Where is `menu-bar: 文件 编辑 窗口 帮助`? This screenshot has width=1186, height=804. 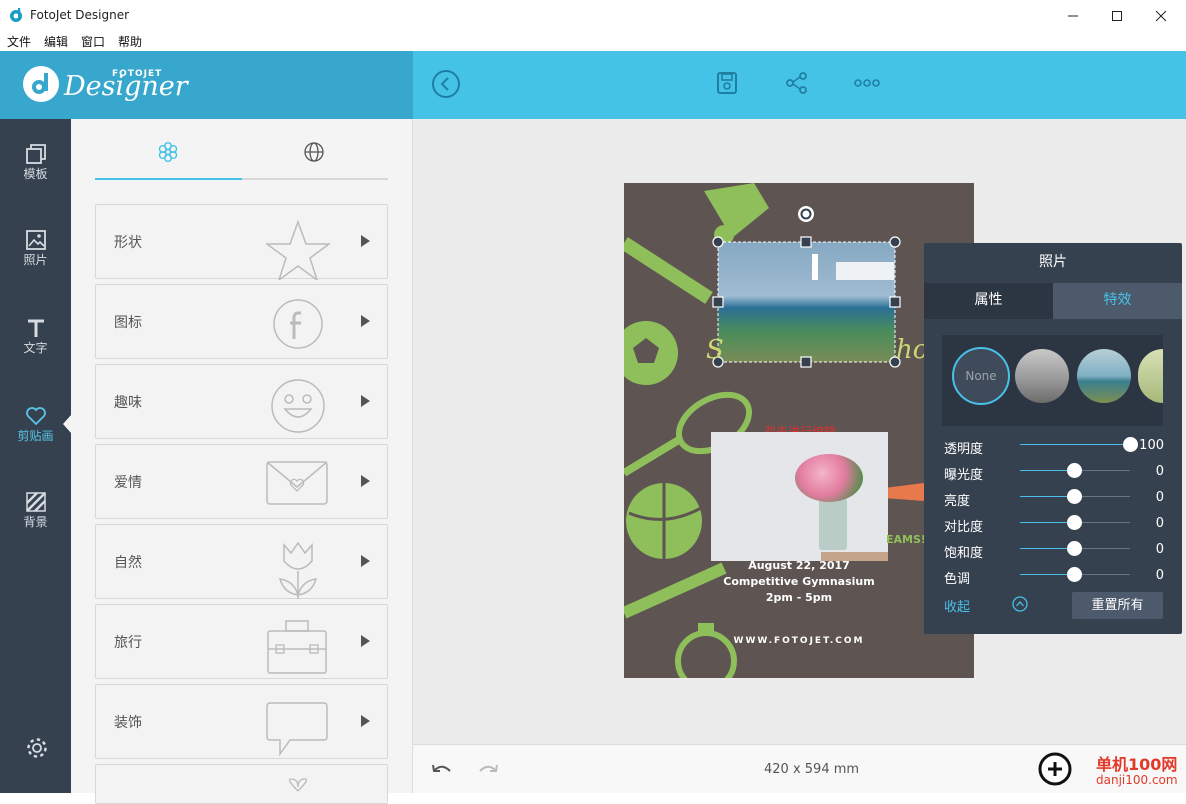 menu-bar: 文件 编辑 窗口 帮助 is located at coordinates (593, 41).